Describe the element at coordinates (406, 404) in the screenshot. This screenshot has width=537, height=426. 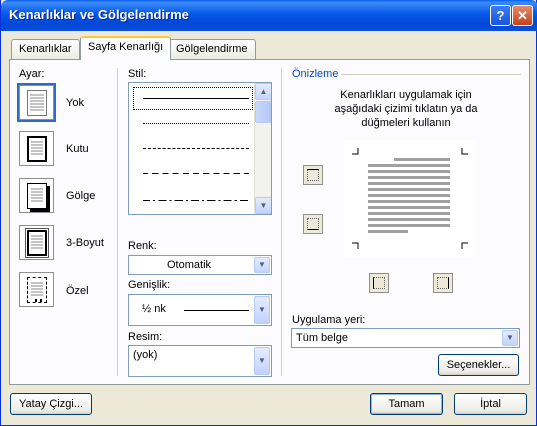
I see `ok-button: Tamam` at that location.